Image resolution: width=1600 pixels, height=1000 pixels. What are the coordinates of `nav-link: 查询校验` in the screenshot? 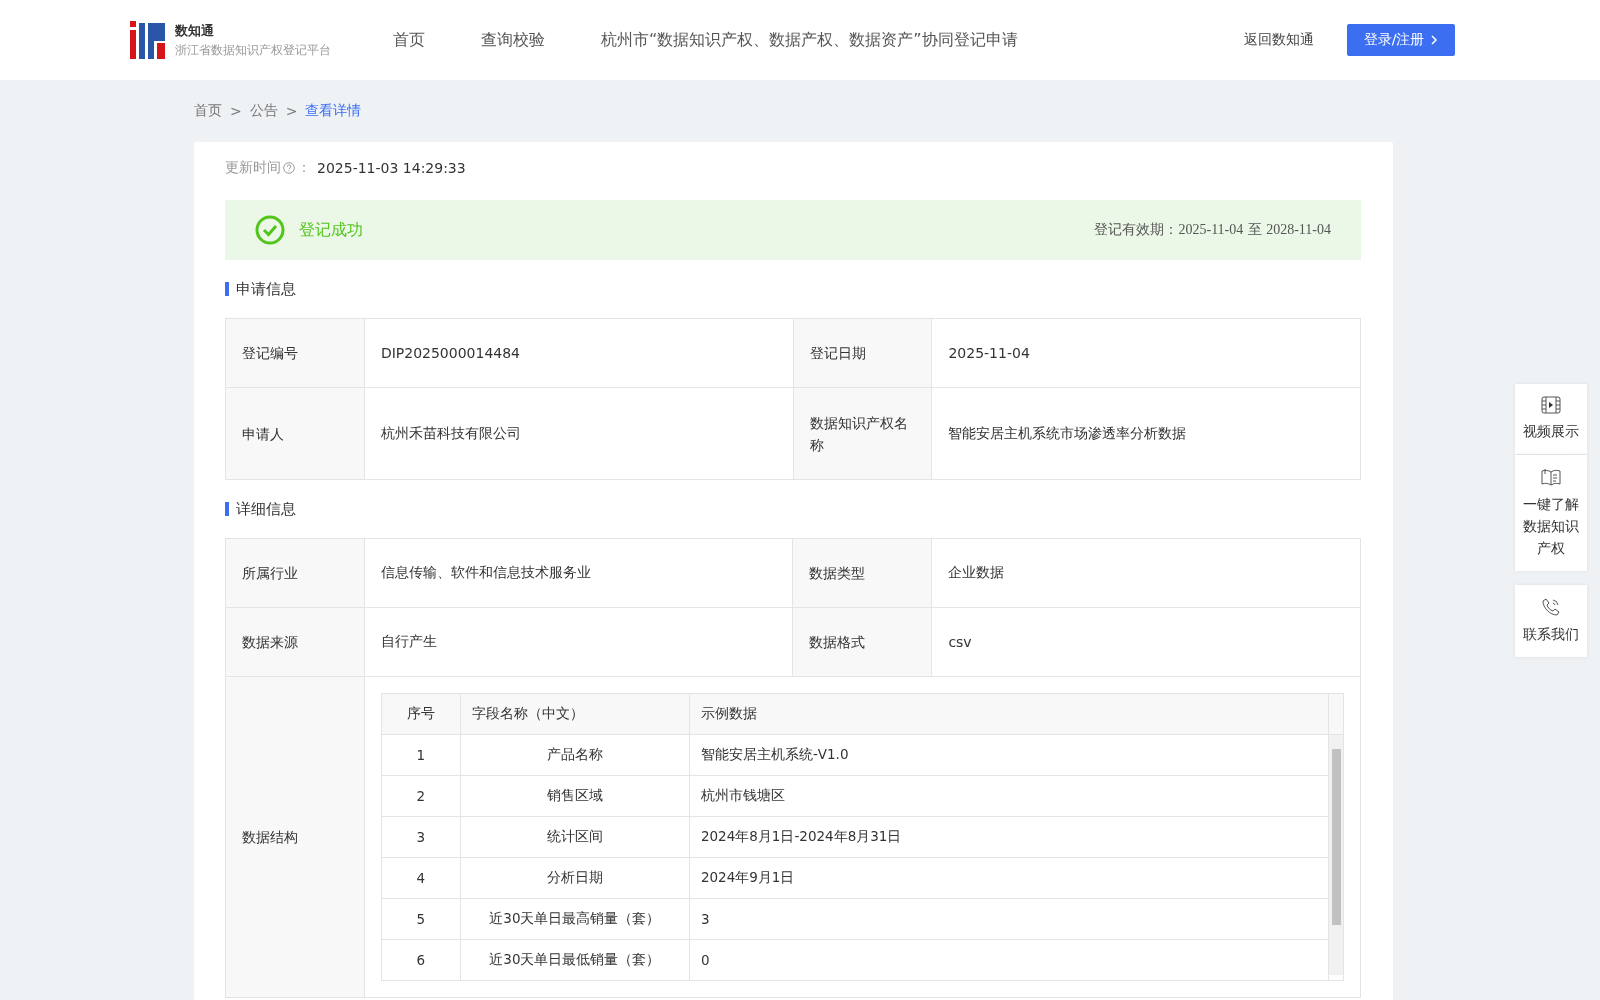 It's located at (513, 40).